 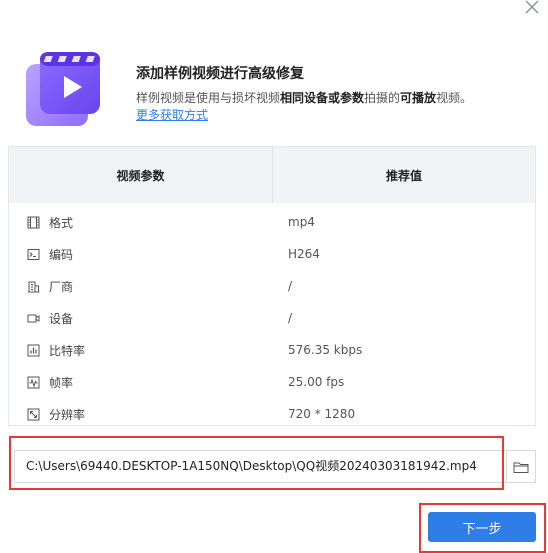 I want to click on path-highlight-box, so click(x=256, y=463).